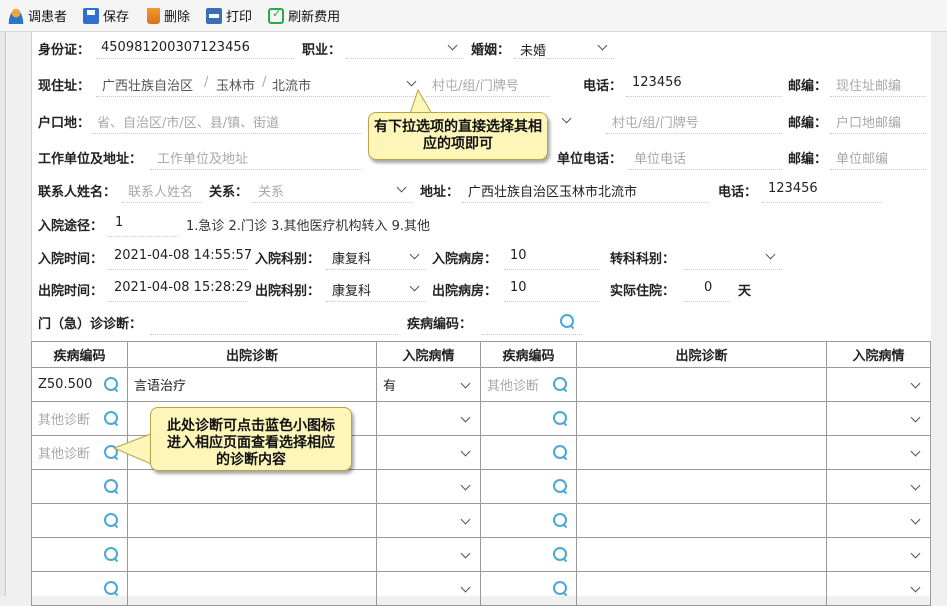 This screenshot has height=606, width=947. What do you see at coordinates (79, 384) in the screenshot?
I see `code-cell-left: Z50.500` at bounding box center [79, 384].